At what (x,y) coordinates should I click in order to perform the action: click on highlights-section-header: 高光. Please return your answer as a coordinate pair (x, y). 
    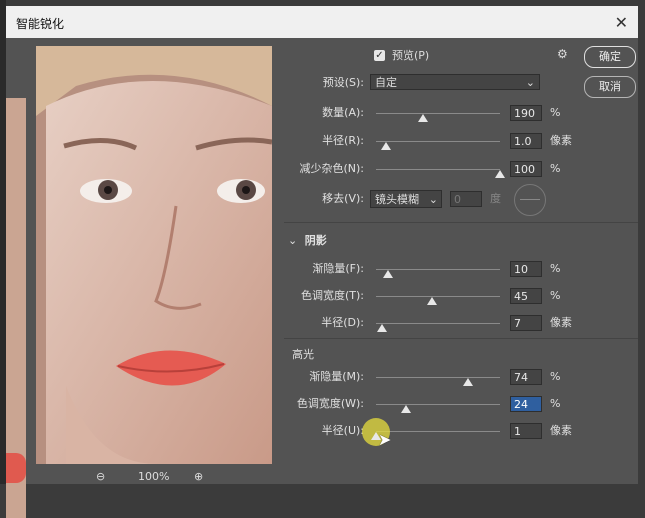
    Looking at the image, I should click on (303, 354).